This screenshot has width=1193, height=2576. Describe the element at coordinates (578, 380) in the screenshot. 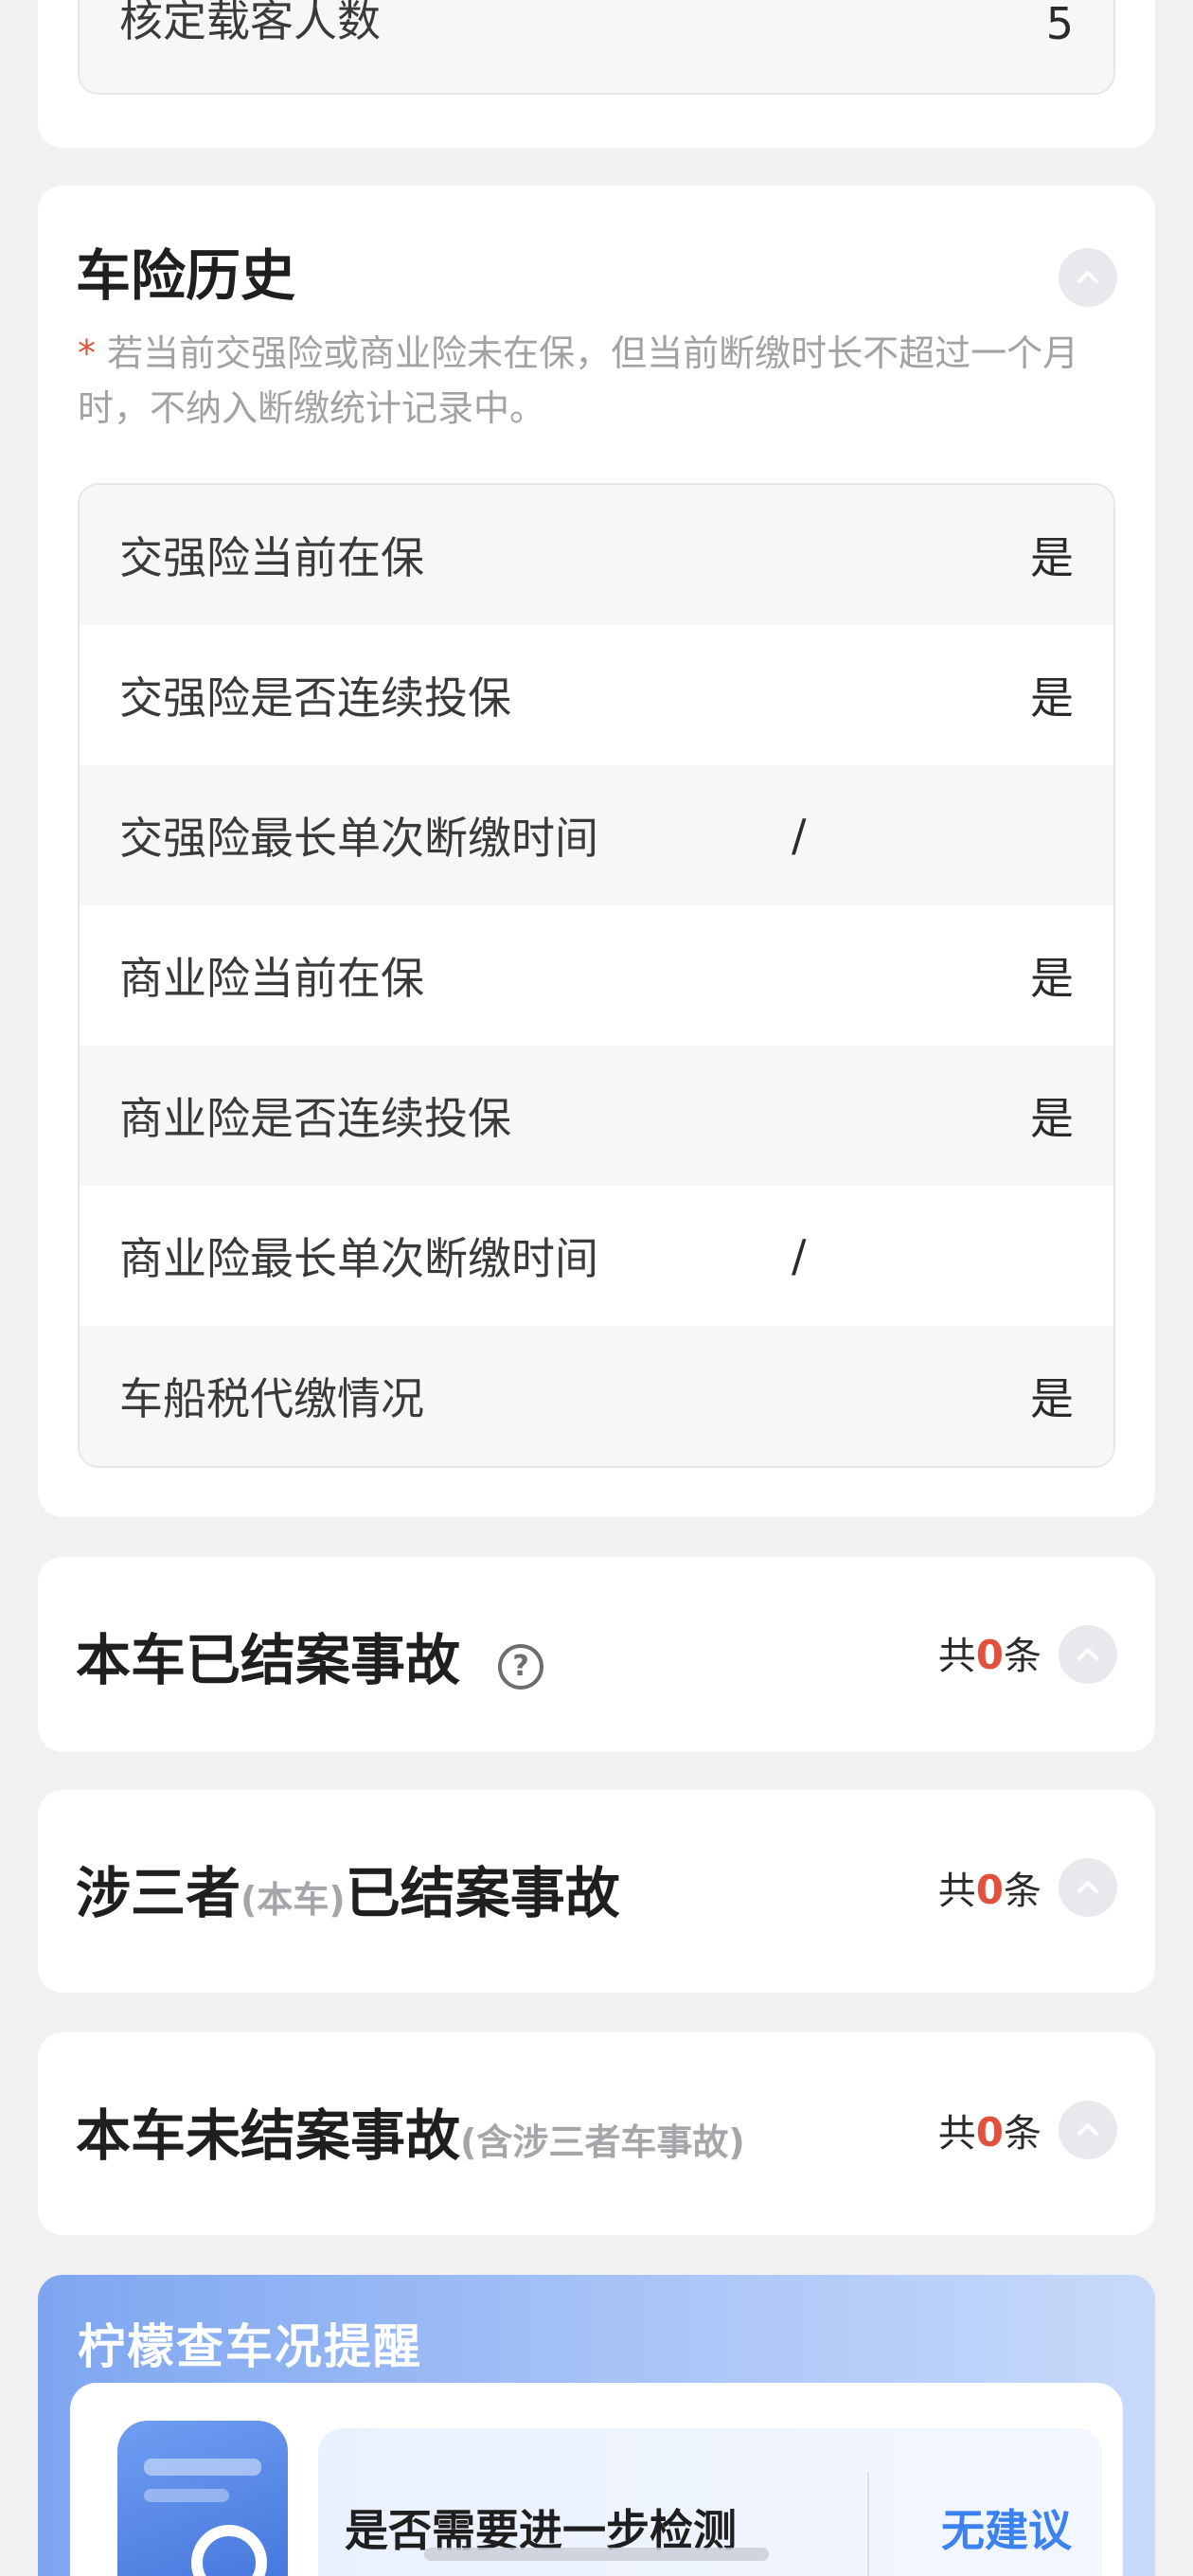

I see `note-text: 若当前交强险或商业险未在保，但当前断缴时长不超过一个月时，不纳入断缴统计记录中。` at that location.